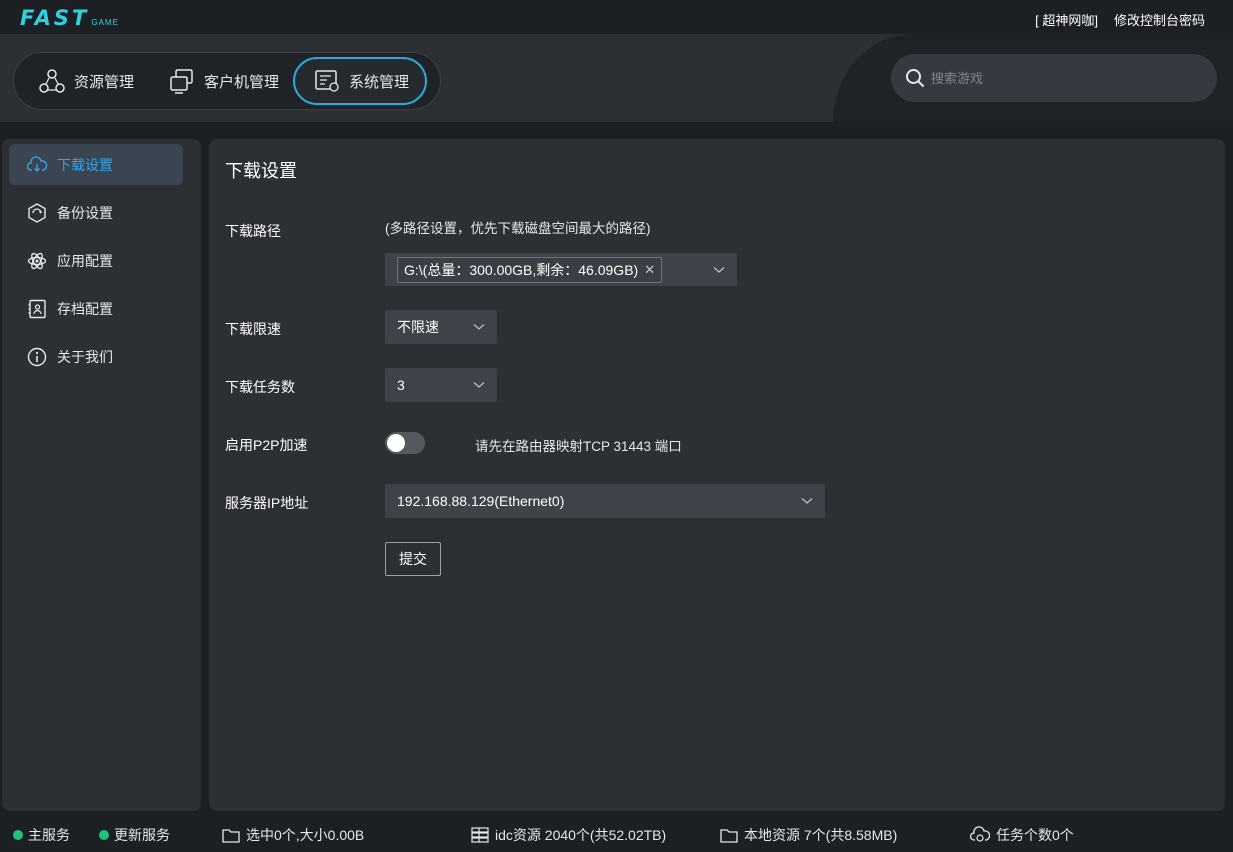 The width and height of the screenshot is (1233, 852). I want to click on app-logo: FAST GAME, so click(69, 18).